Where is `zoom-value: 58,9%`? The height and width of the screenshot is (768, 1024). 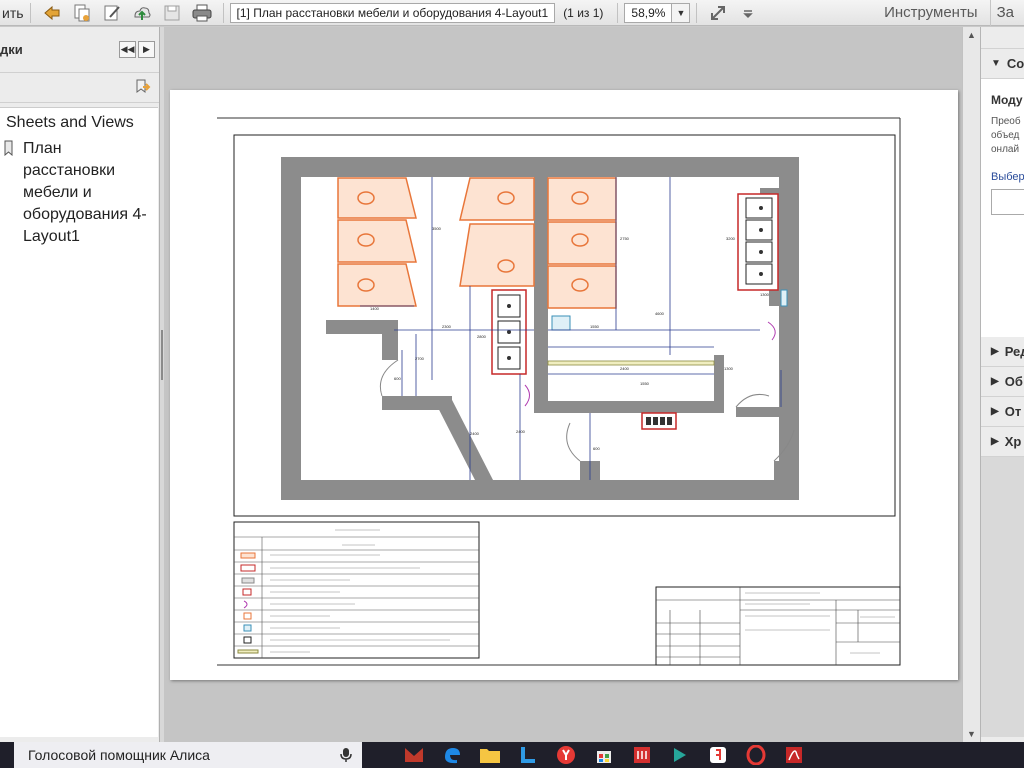 zoom-value: 58,9% is located at coordinates (648, 12).